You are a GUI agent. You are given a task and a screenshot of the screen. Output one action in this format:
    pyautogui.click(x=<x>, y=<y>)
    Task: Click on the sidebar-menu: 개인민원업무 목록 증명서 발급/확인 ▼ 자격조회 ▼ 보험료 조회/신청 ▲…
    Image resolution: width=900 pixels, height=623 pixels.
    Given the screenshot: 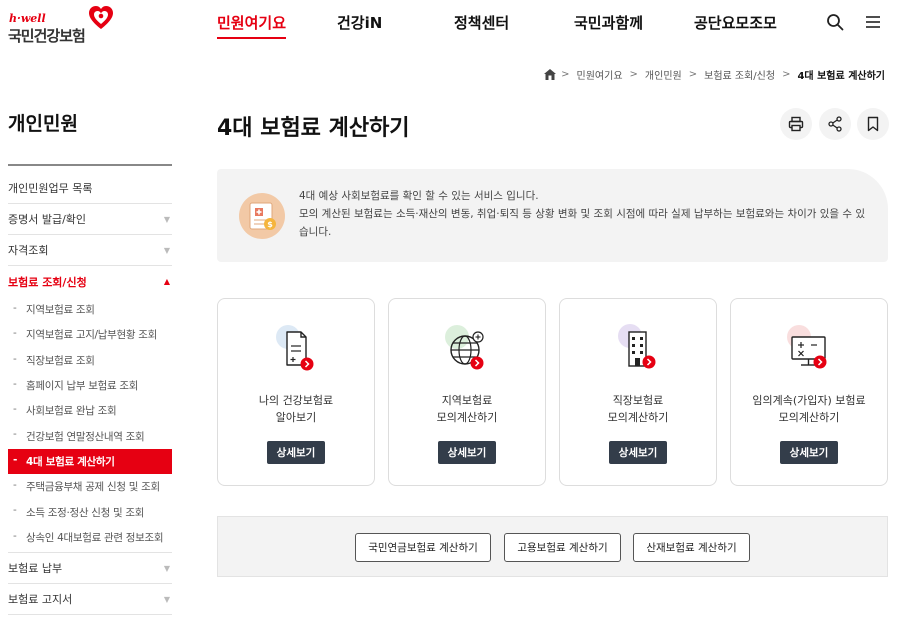 What is the action you would take?
    pyautogui.click(x=90, y=394)
    